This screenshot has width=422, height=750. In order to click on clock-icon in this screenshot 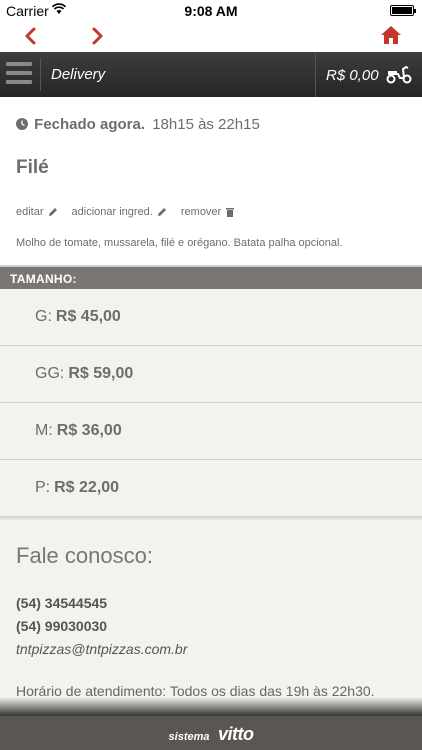, I will do `click(22, 124)`.